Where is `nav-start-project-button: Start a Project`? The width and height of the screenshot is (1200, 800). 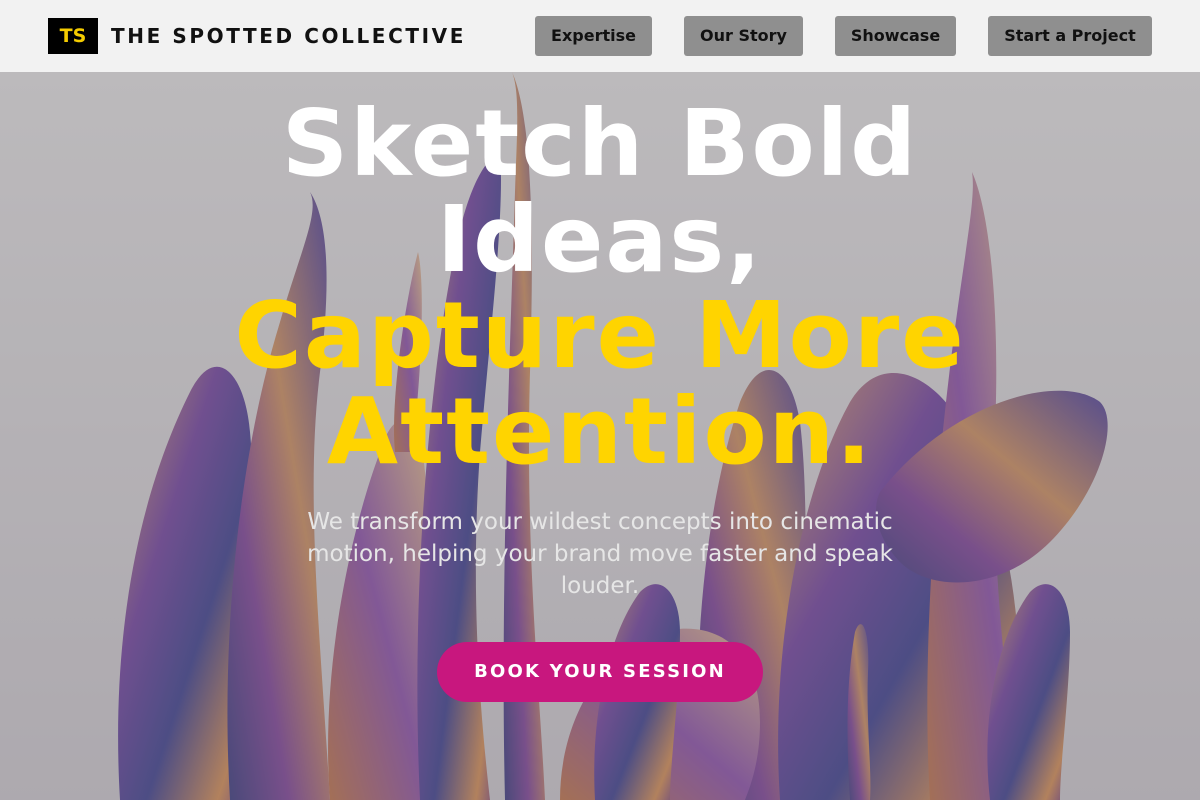
nav-start-project-button: Start a Project is located at coordinates (1070, 36).